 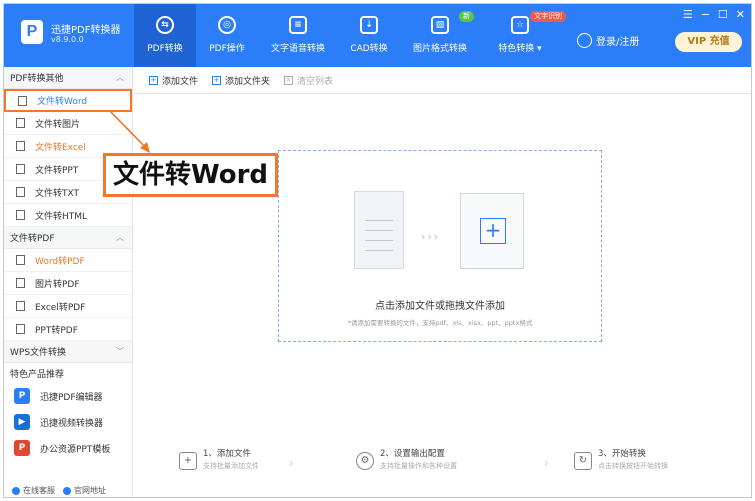 What do you see at coordinates (68, 396) in the screenshot?
I see `promo-pdf-editor: P 迅捷PDF编辑器` at bounding box center [68, 396].